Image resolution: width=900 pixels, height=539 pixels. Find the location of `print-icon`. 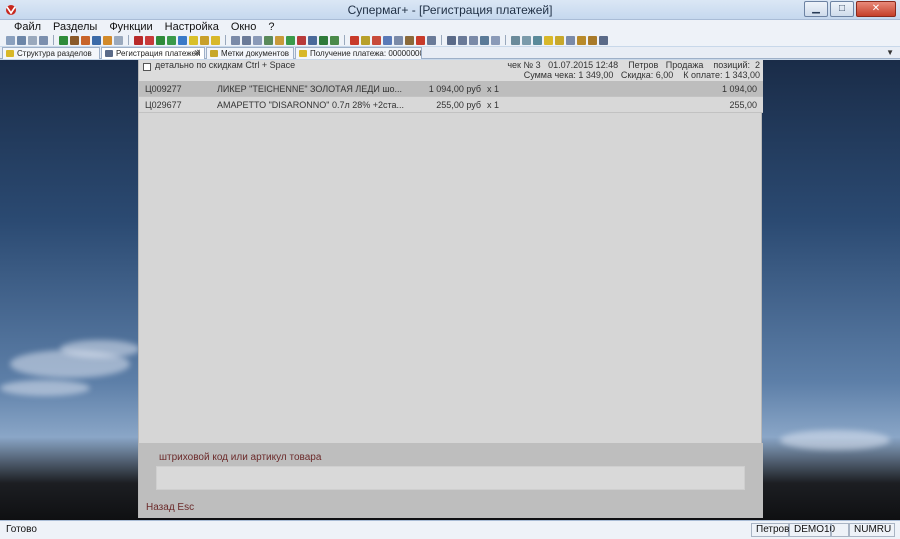

print-icon is located at coordinates (451, 40).